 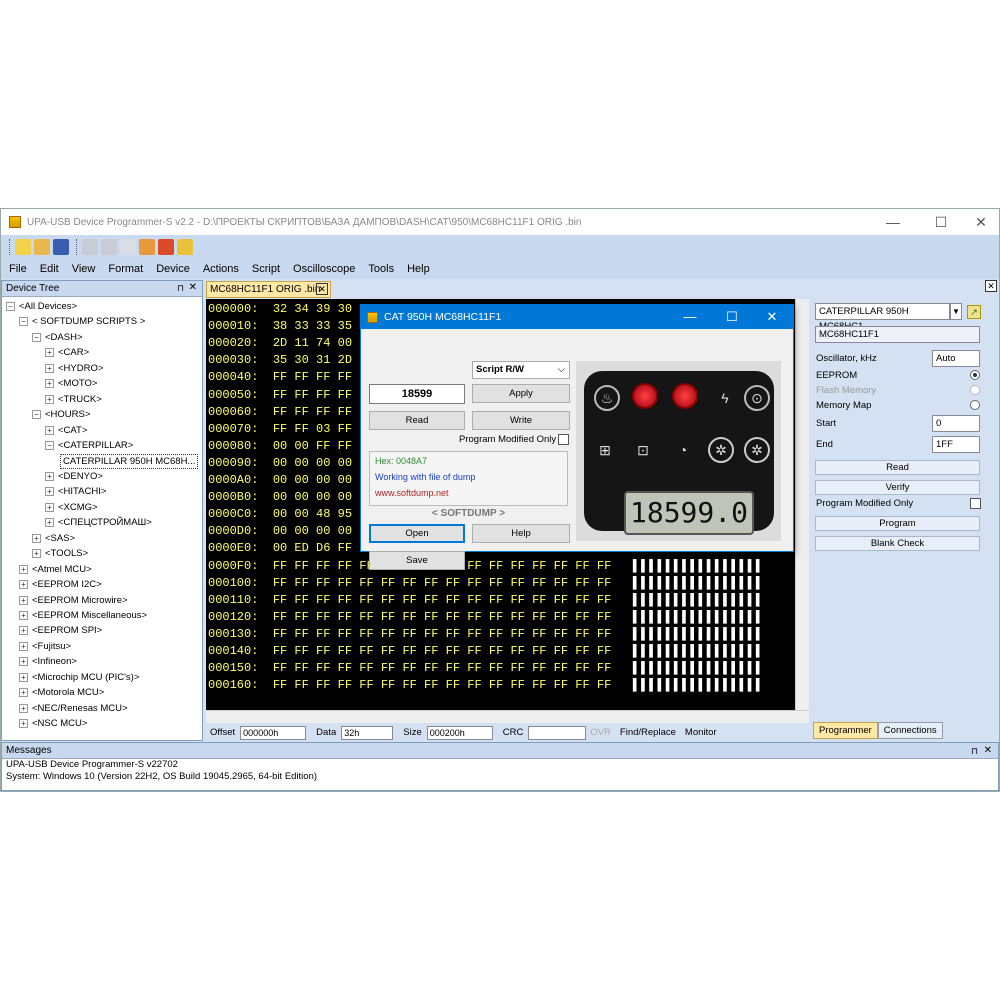 I want to click on tree-node: + <TRUCK>, so click(x=73, y=399).